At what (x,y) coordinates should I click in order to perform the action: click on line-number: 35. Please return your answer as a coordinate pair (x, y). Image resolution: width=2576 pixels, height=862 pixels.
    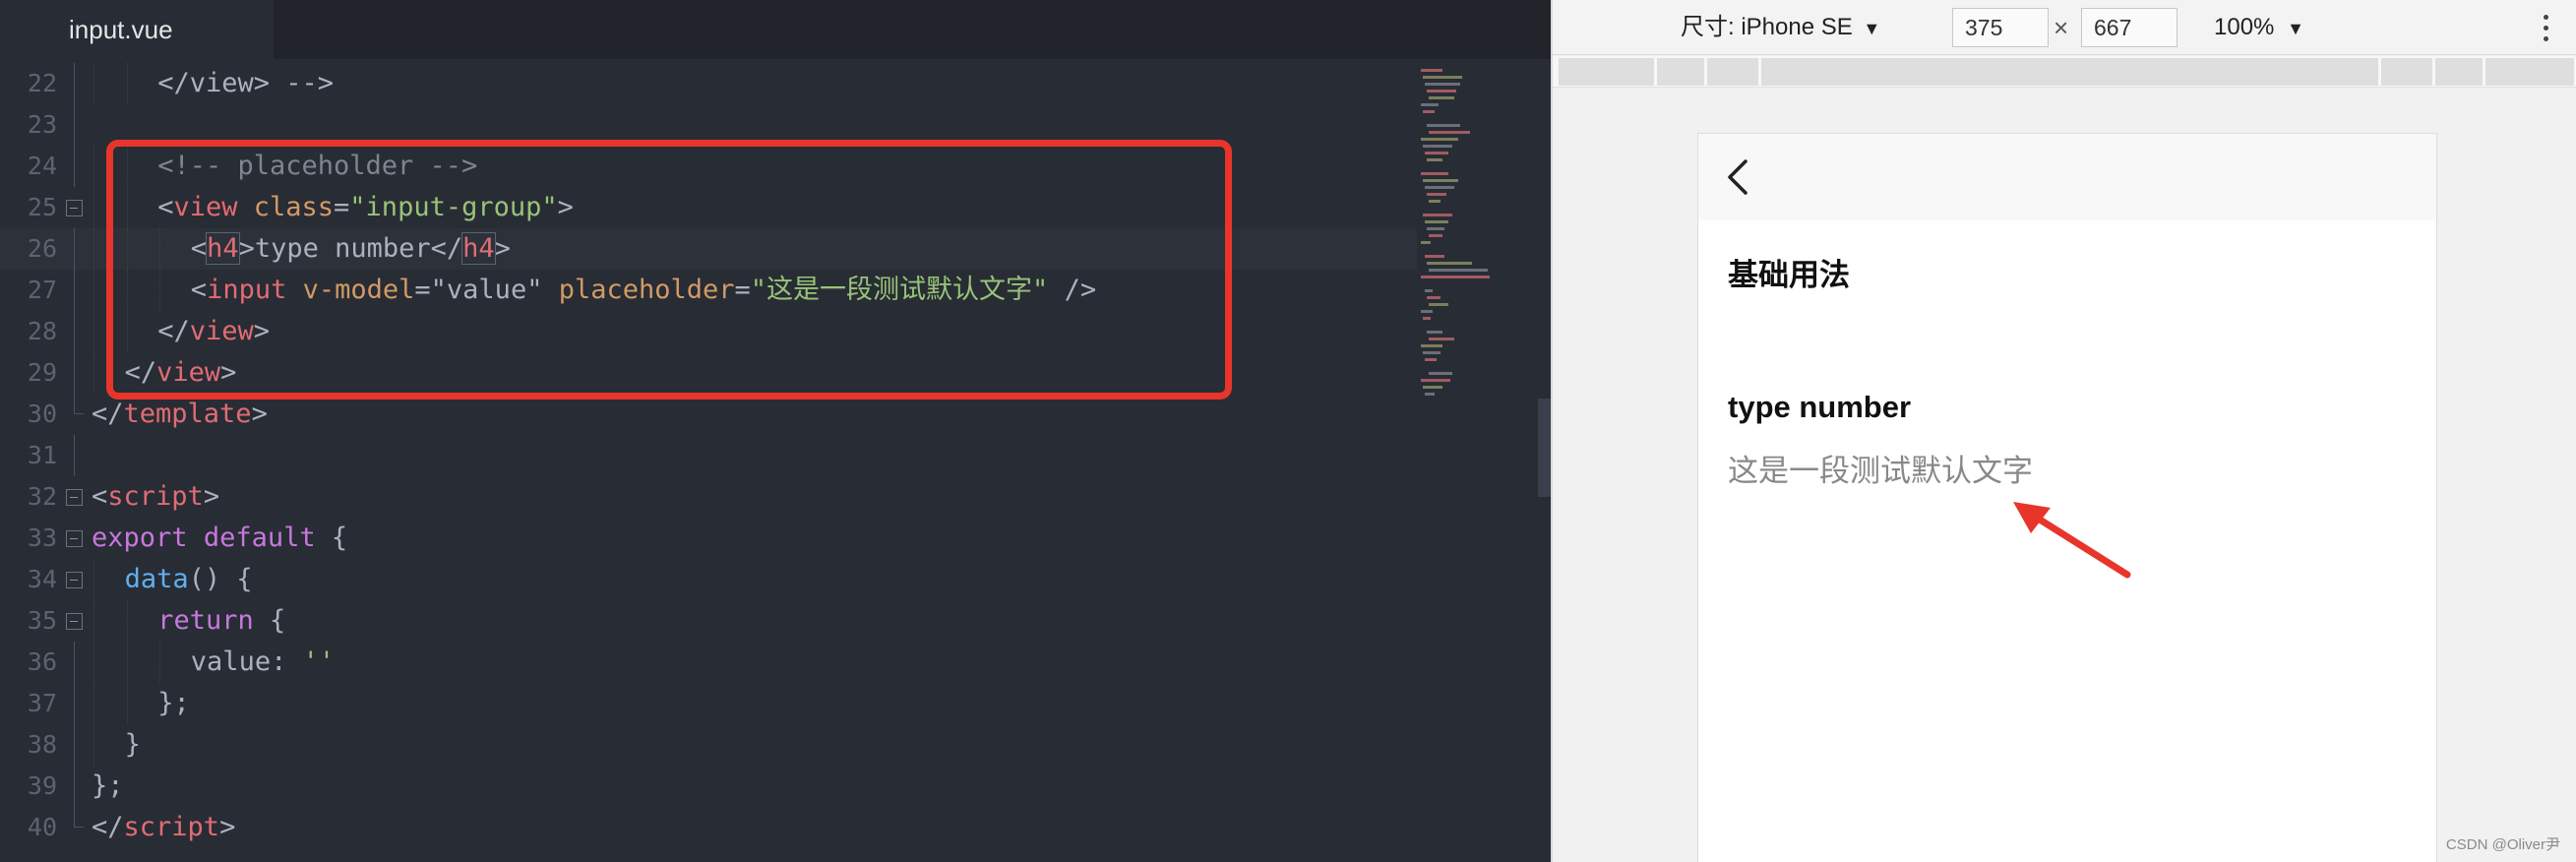
    Looking at the image, I should click on (42, 620).